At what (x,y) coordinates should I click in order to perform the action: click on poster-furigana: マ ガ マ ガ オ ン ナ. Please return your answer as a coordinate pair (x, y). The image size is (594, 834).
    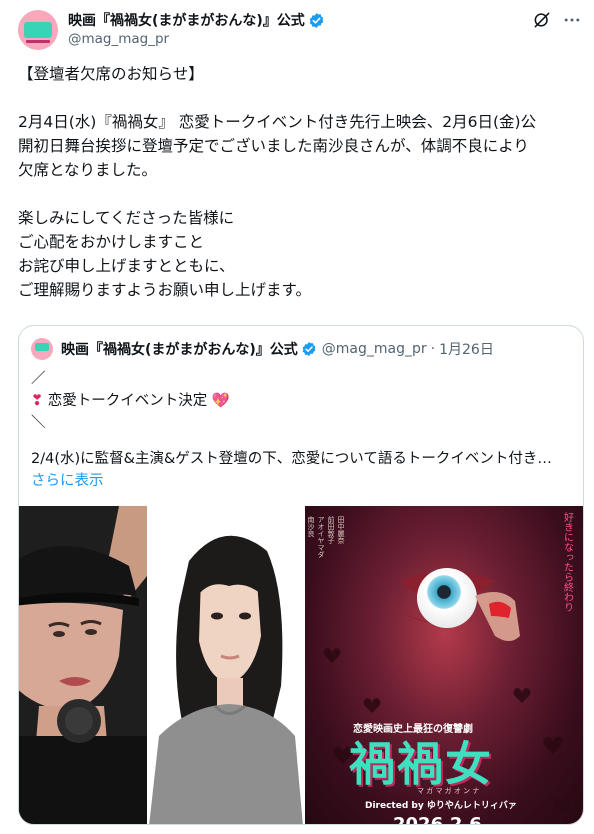
    Looking at the image, I should click on (448, 791).